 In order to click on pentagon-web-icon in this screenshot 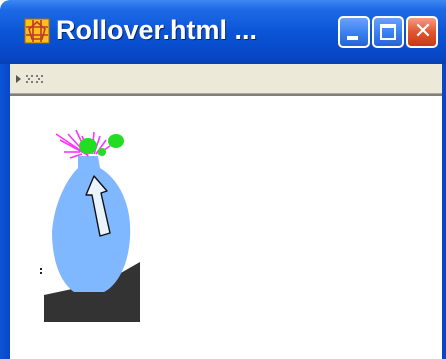, I will do `click(37, 31)`.